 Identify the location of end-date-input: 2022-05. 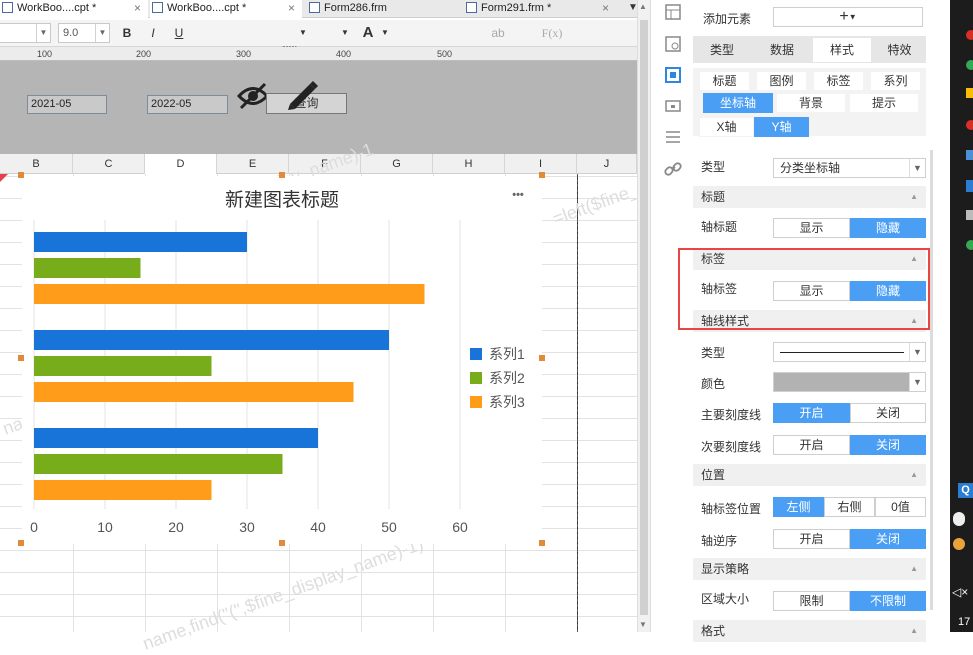
(187, 104).